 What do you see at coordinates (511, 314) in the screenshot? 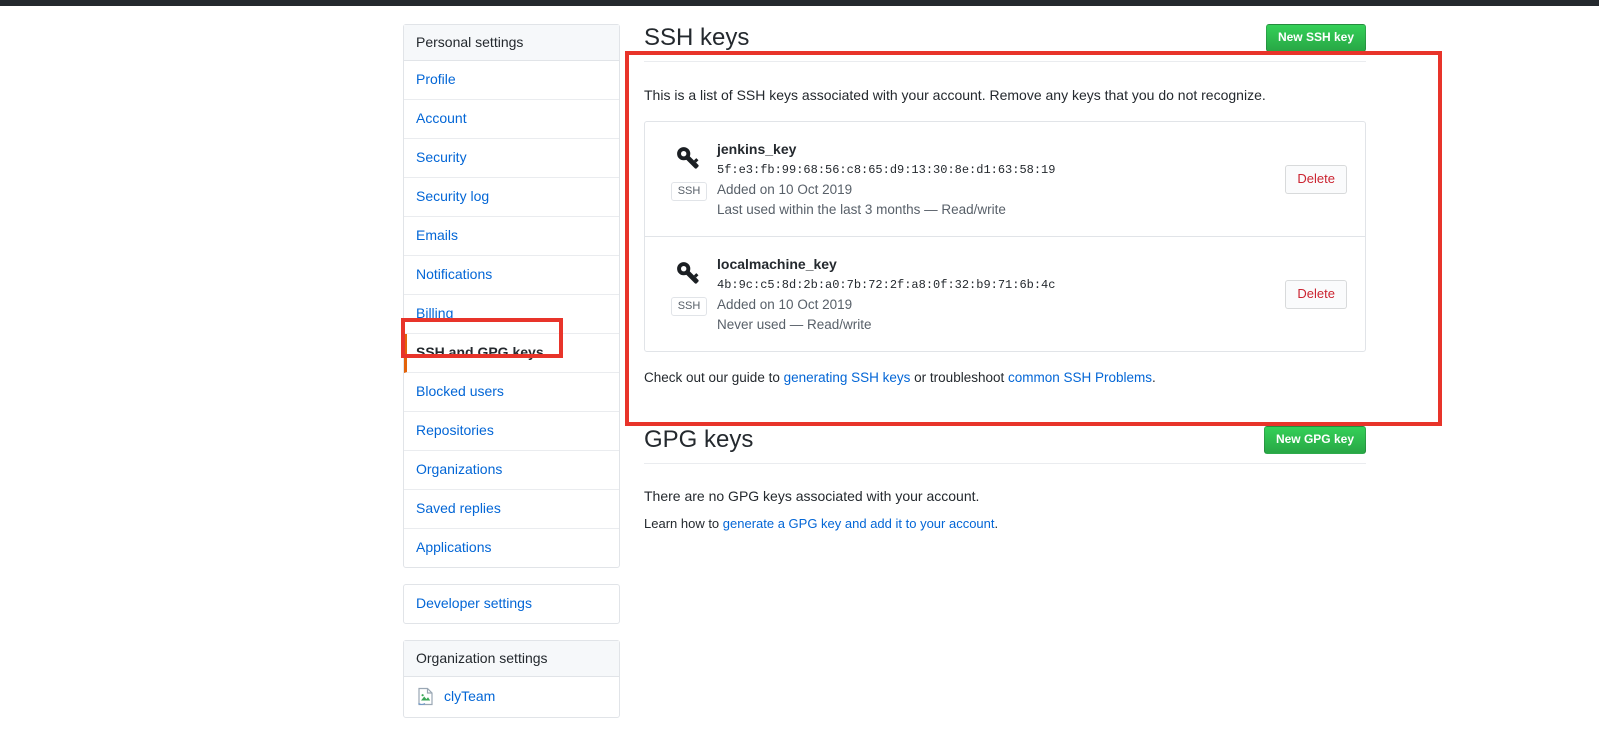
I see `sidebar-item-billing: Billing` at bounding box center [511, 314].